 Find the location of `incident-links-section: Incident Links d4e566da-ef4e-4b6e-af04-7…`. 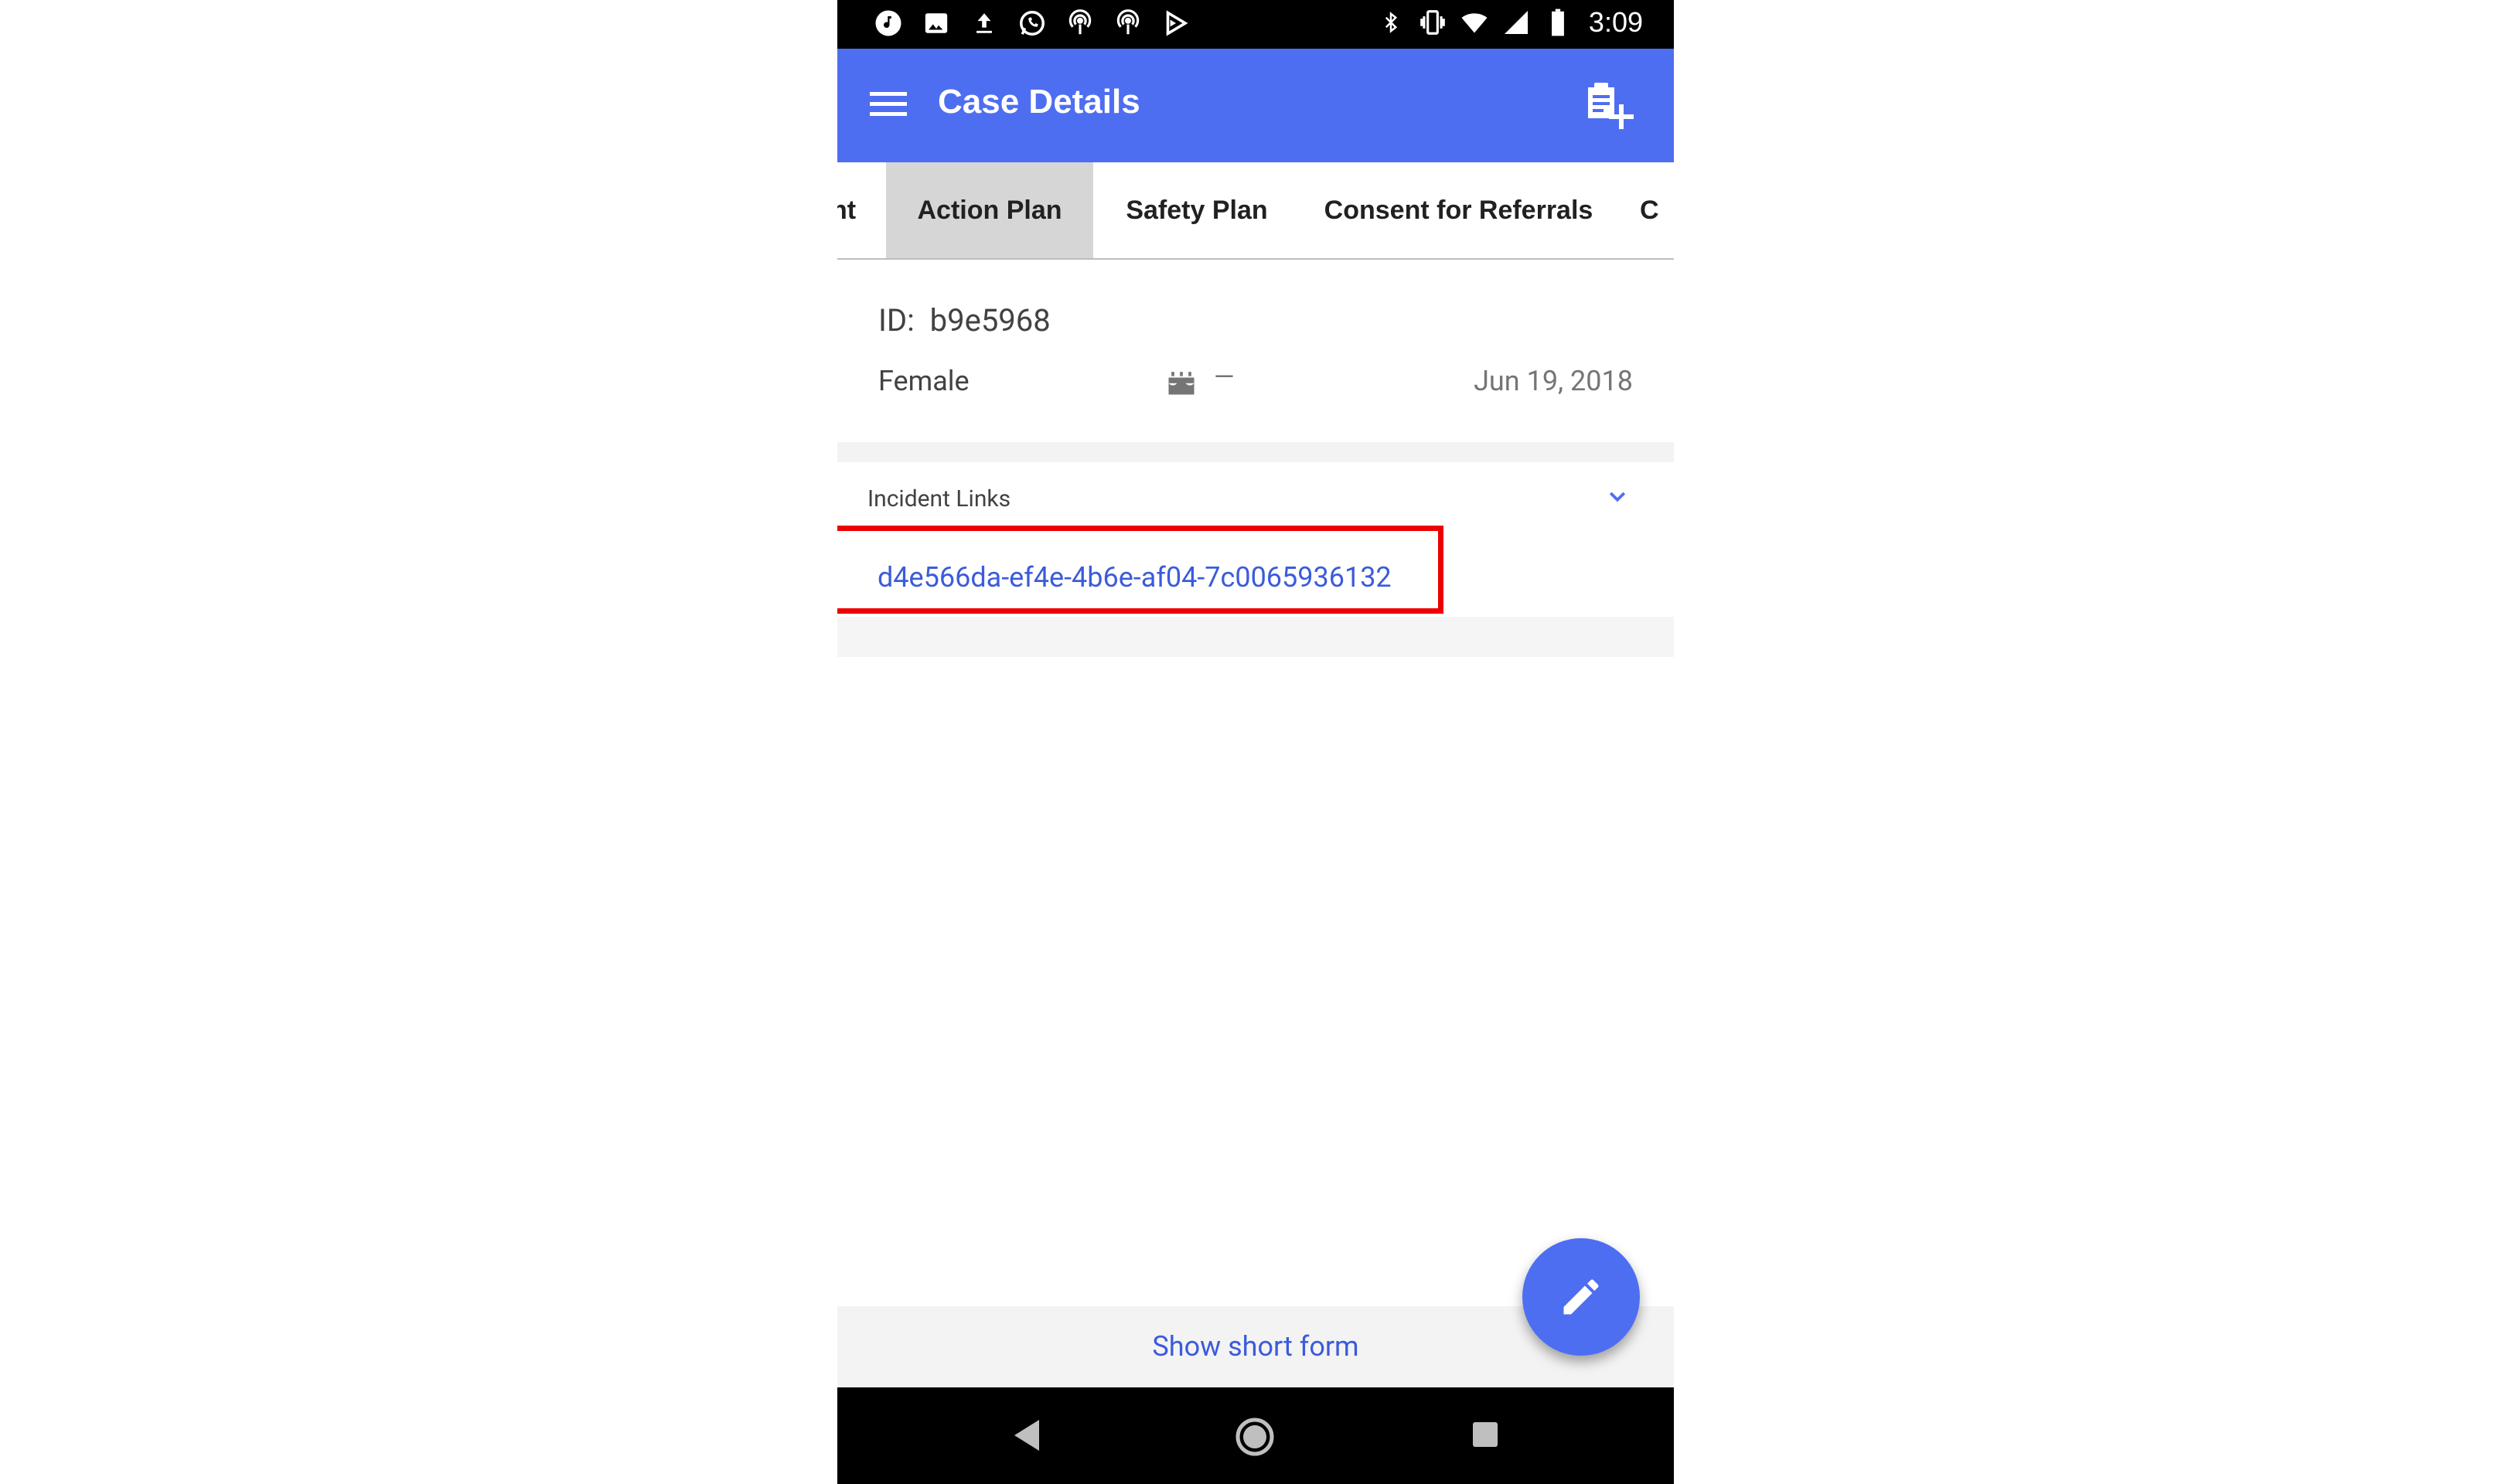

incident-links-section: Incident Links d4e566da-ef4e-4b6e-af04-7… is located at coordinates (1255, 539).